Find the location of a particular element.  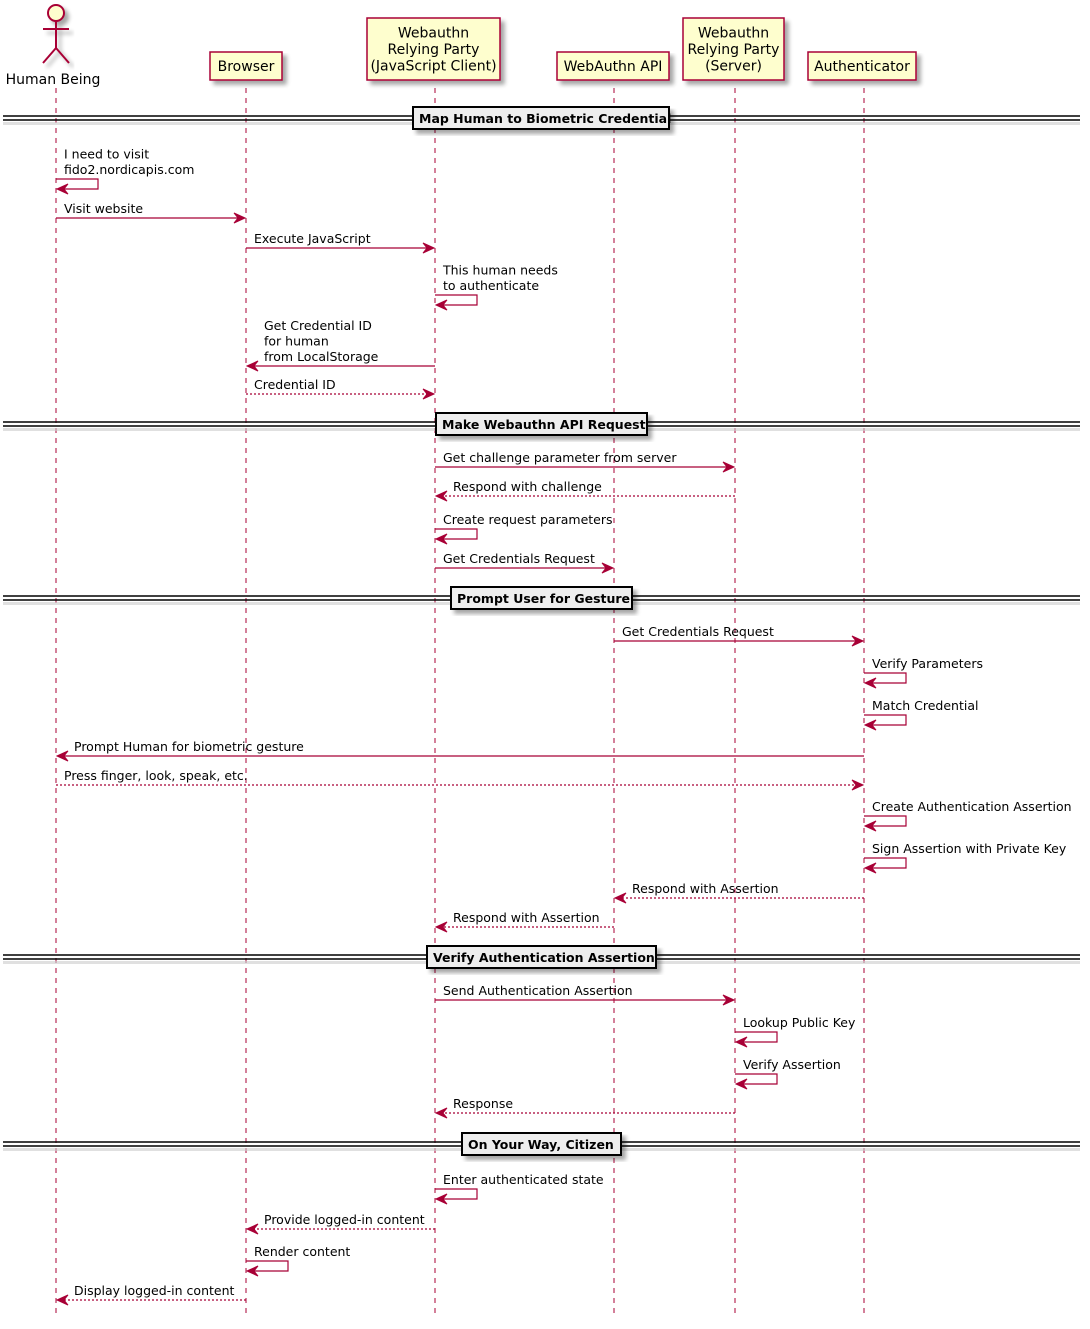

message: Credential ID is located at coordinates (341, 388).